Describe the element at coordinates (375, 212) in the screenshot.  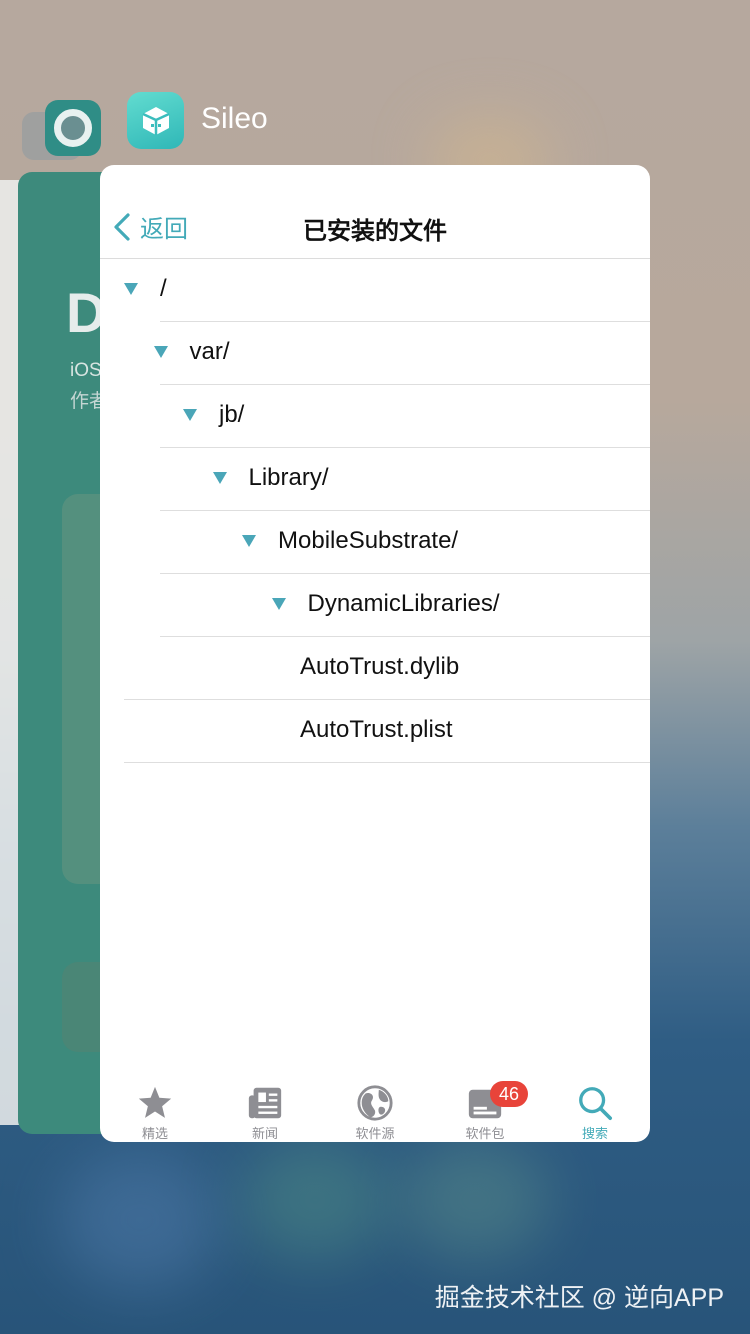
I see `navigation-bar: 返回 已安装的文件` at that location.